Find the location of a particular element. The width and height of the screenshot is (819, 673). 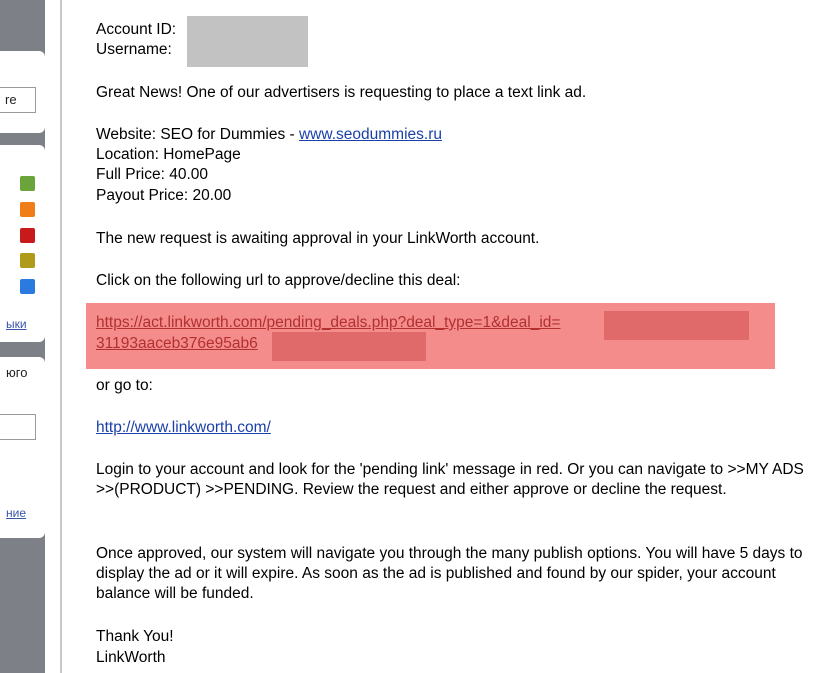

color-square-red is located at coordinates (27, 235).